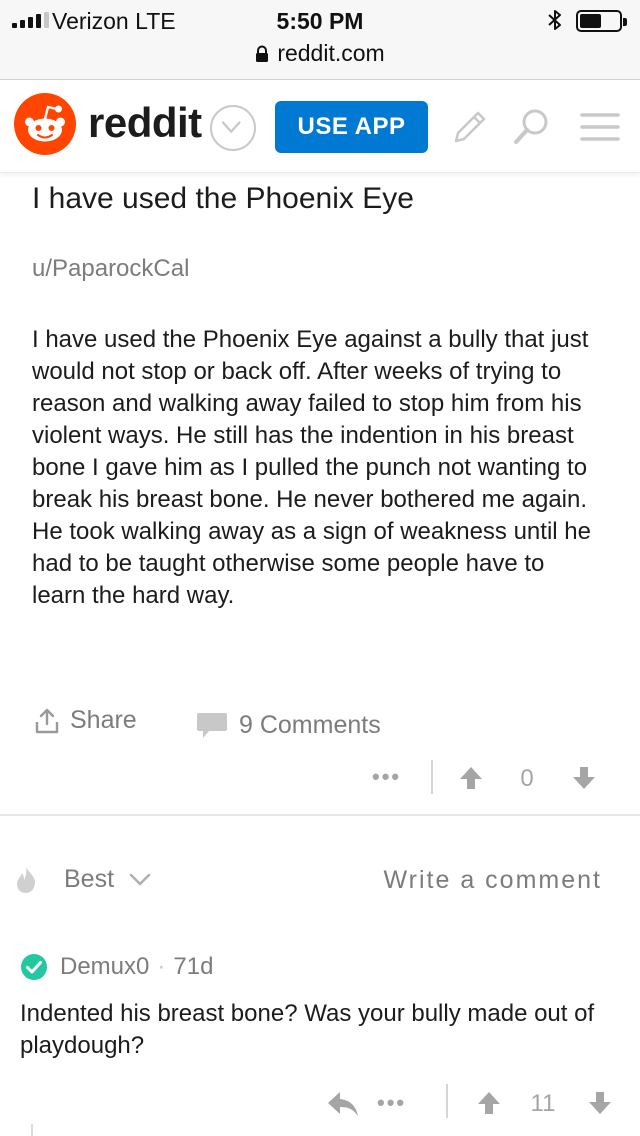 The width and height of the screenshot is (640, 1136). What do you see at coordinates (600, 127) in the screenshot?
I see `menu-icon` at bounding box center [600, 127].